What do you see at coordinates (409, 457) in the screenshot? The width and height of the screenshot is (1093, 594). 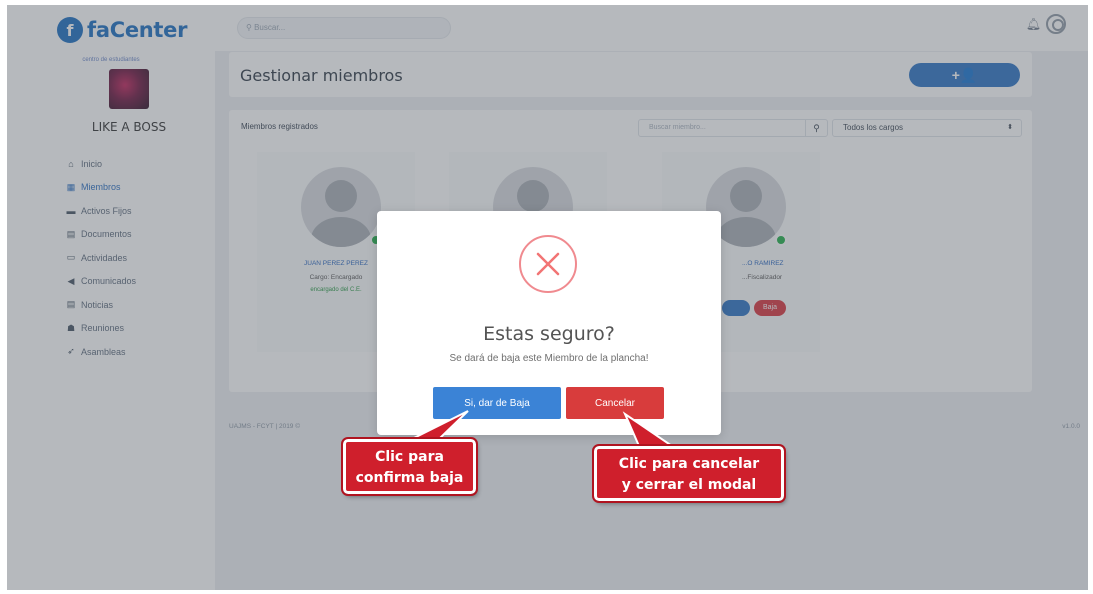 I see `annotation-confirm-line1: Clic para` at bounding box center [409, 457].